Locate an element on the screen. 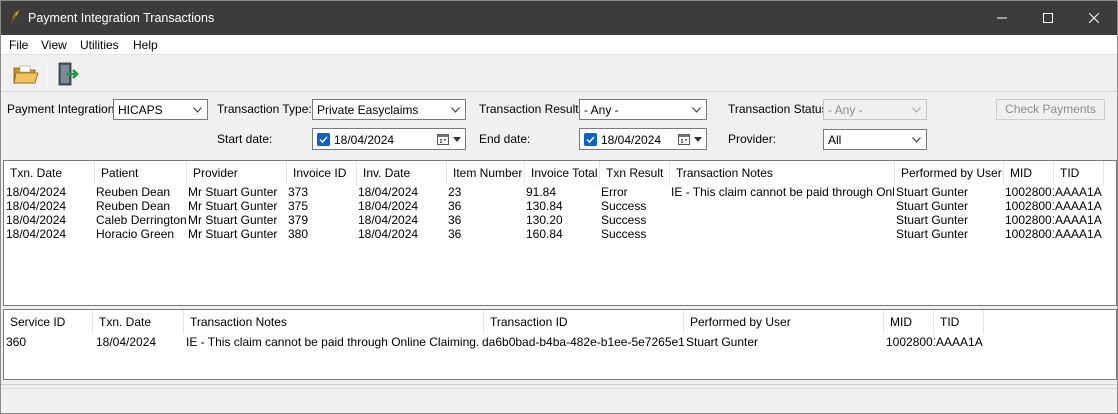 The image size is (1118, 414). menu-utilities: Utilities is located at coordinates (99, 45).